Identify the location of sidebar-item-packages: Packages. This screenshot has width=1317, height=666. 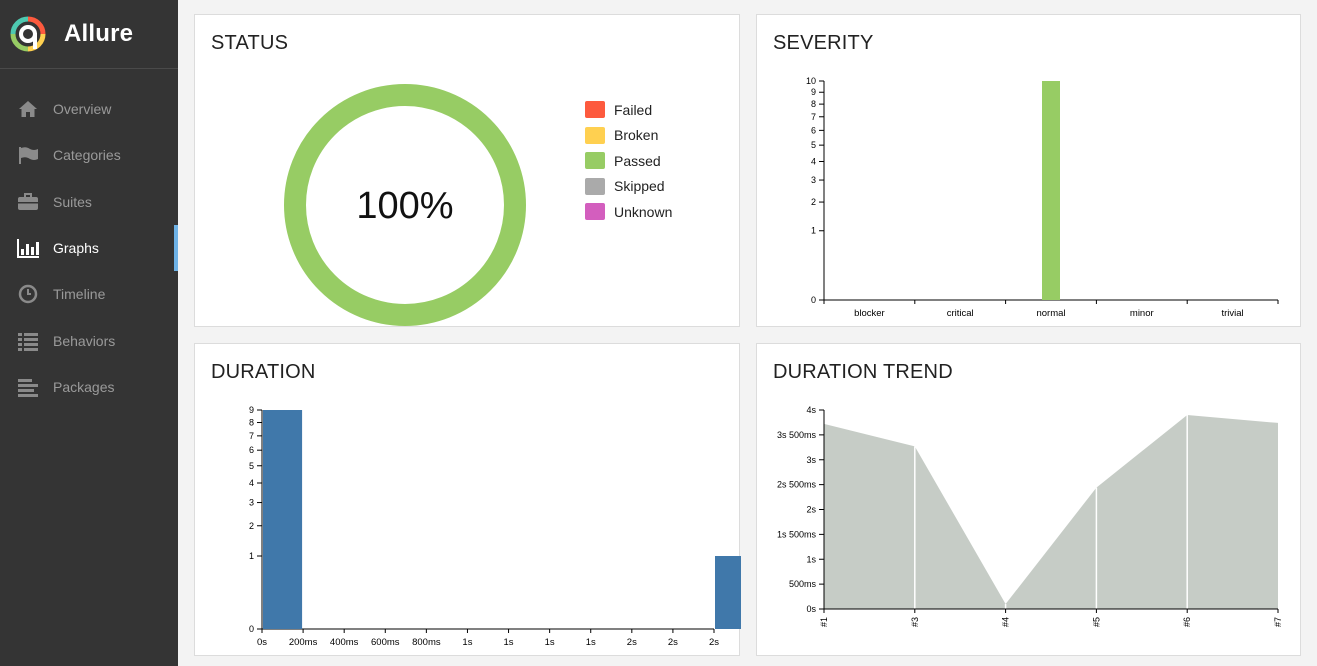
(89, 387).